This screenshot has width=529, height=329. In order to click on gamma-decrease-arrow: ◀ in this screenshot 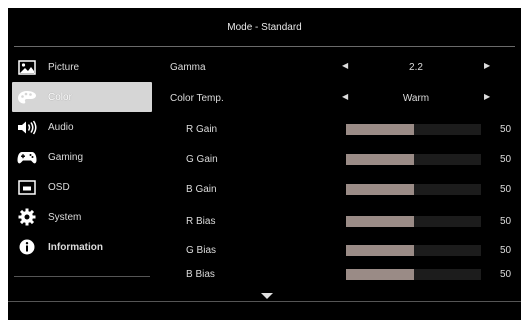, I will do `click(345, 65)`.